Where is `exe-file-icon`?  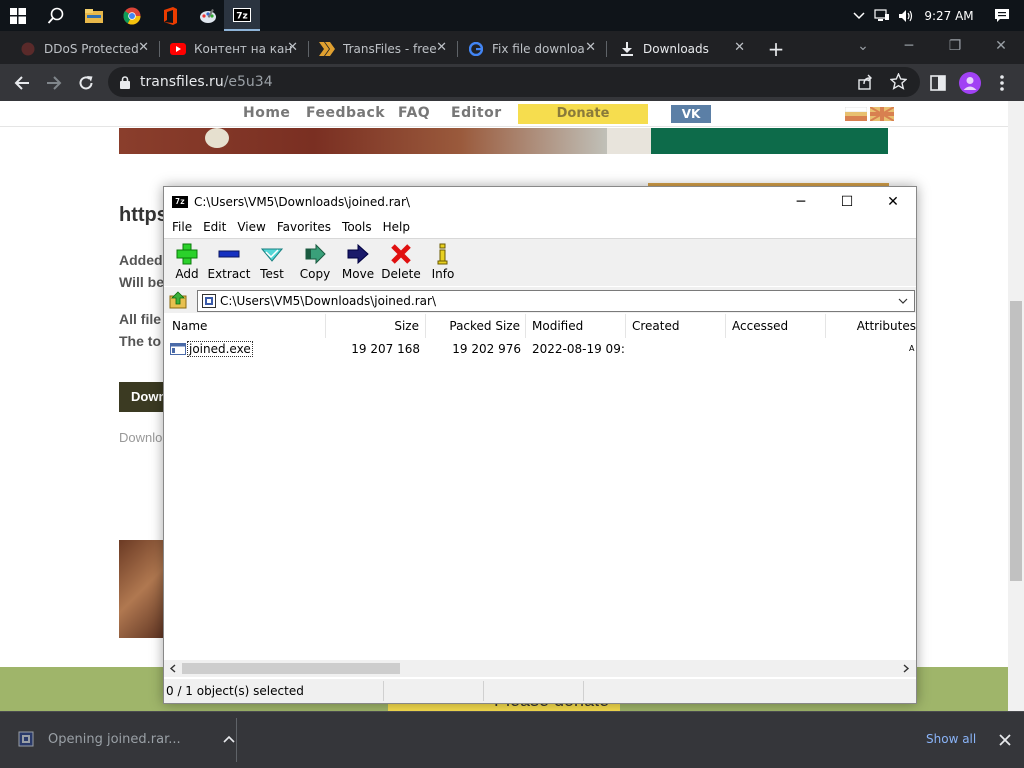 exe-file-icon is located at coordinates (178, 349).